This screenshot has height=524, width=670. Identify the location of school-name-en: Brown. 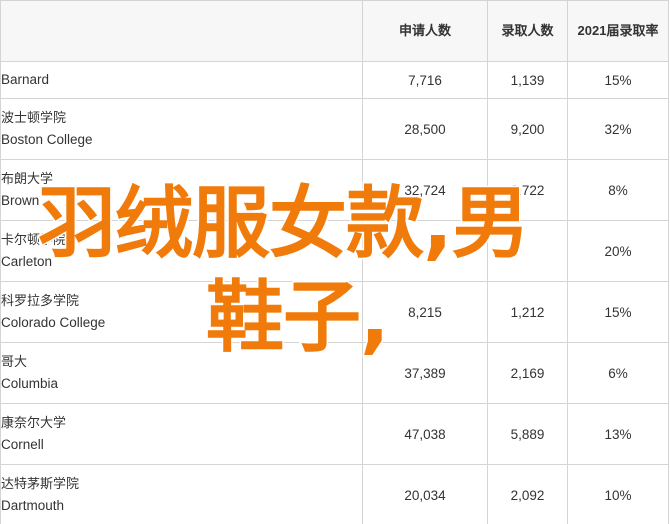
(20, 200).